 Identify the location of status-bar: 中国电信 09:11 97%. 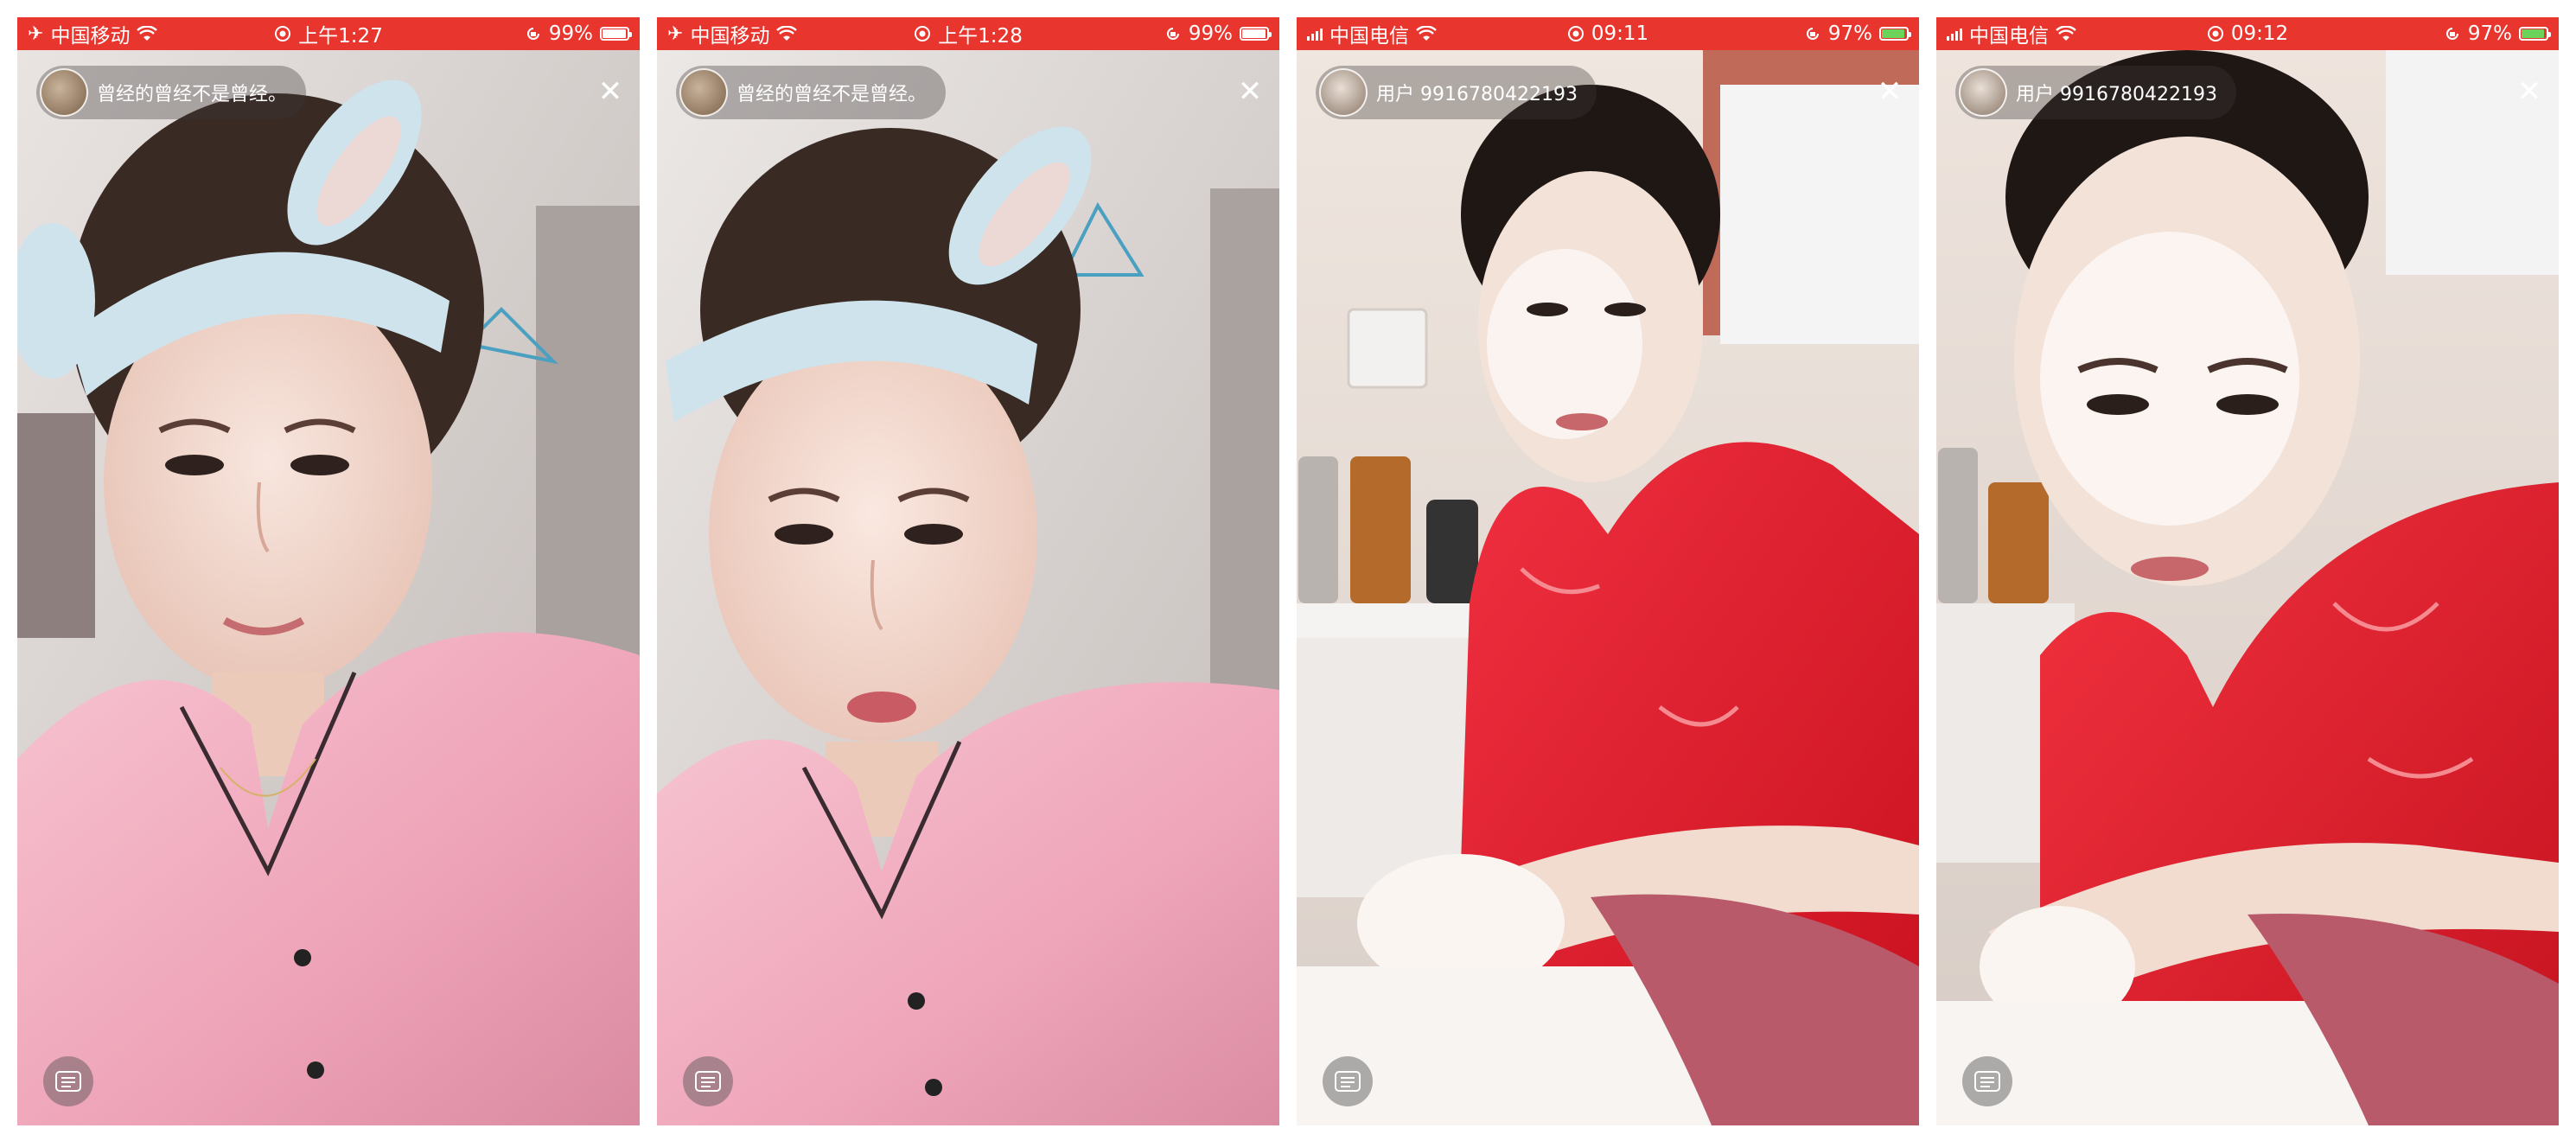
(1608, 33).